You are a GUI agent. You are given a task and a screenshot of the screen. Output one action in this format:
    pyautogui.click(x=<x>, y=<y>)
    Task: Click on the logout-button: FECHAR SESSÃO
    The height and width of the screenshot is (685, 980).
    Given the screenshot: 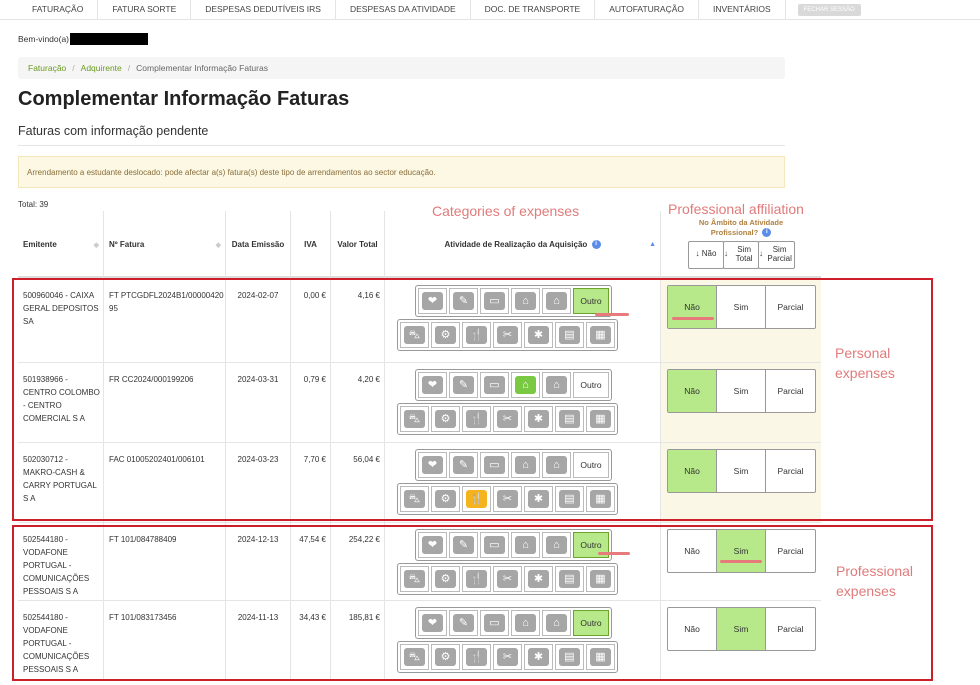 What is the action you would take?
    pyautogui.click(x=829, y=9)
    